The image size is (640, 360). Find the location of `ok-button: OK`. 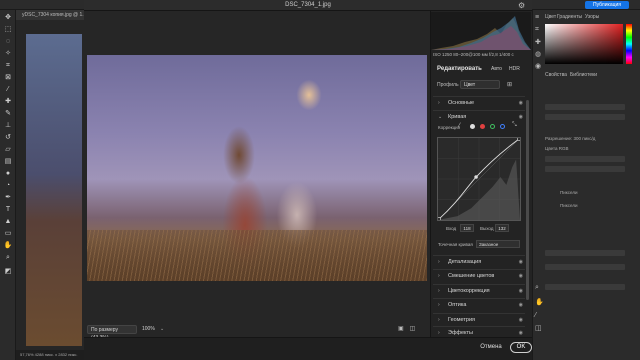

ok-button: OK is located at coordinates (521, 347).